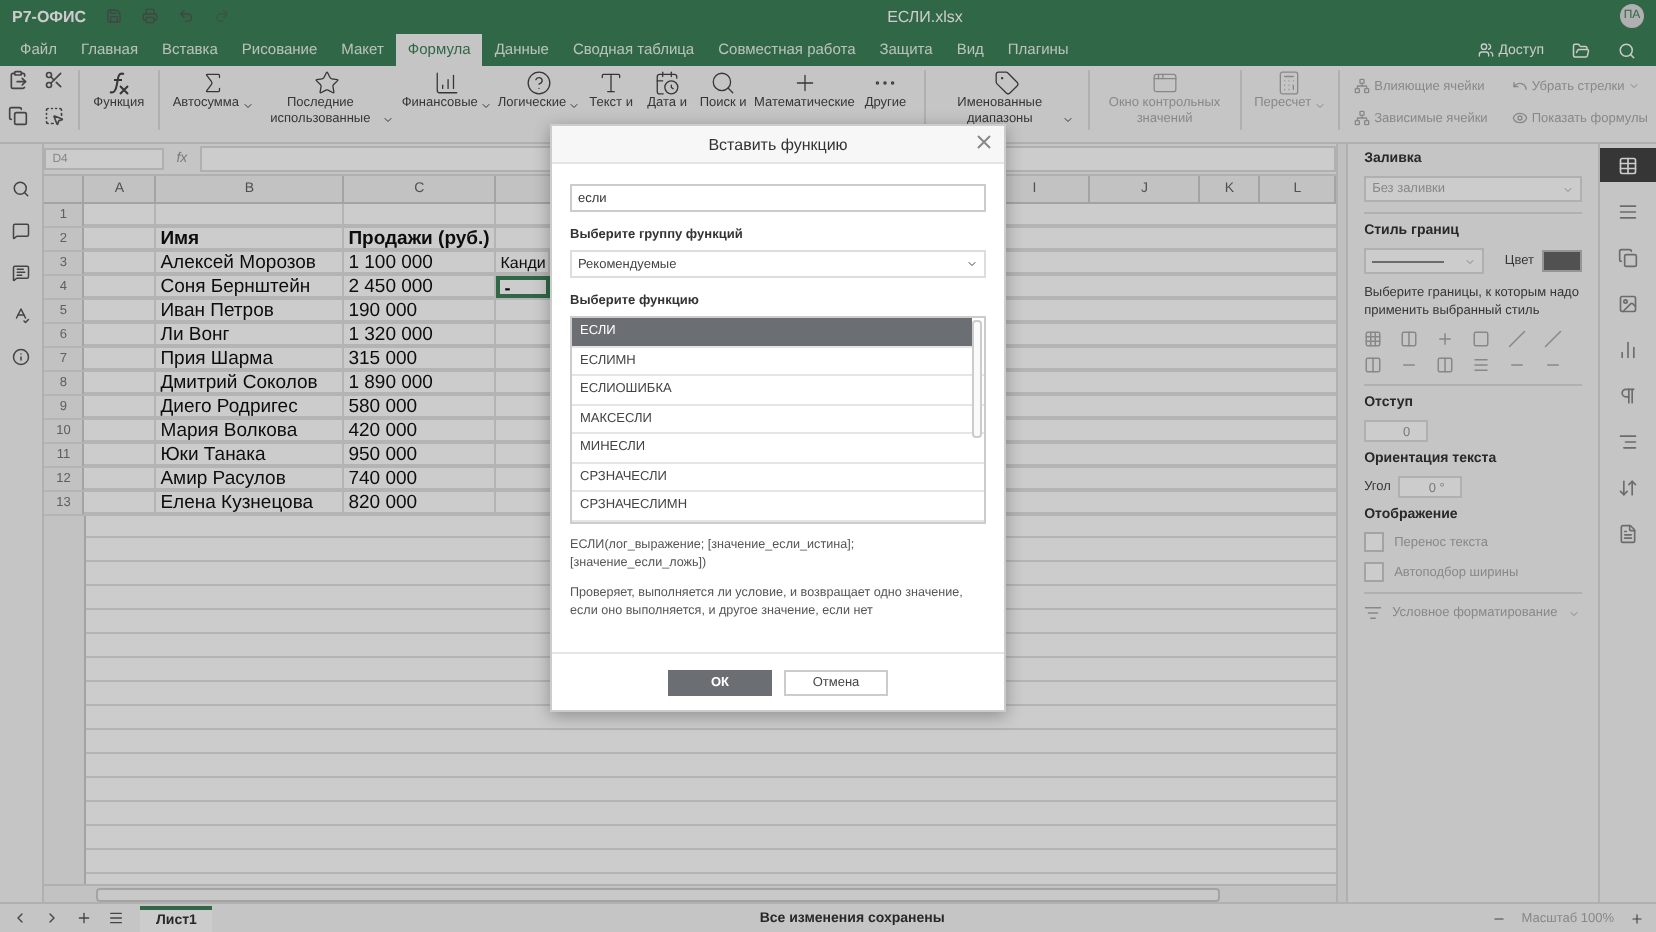 This screenshot has width=1656, height=932. Describe the element at coordinates (250, 359) in the screenshot. I see `table-cell: Прия Шарма` at that location.